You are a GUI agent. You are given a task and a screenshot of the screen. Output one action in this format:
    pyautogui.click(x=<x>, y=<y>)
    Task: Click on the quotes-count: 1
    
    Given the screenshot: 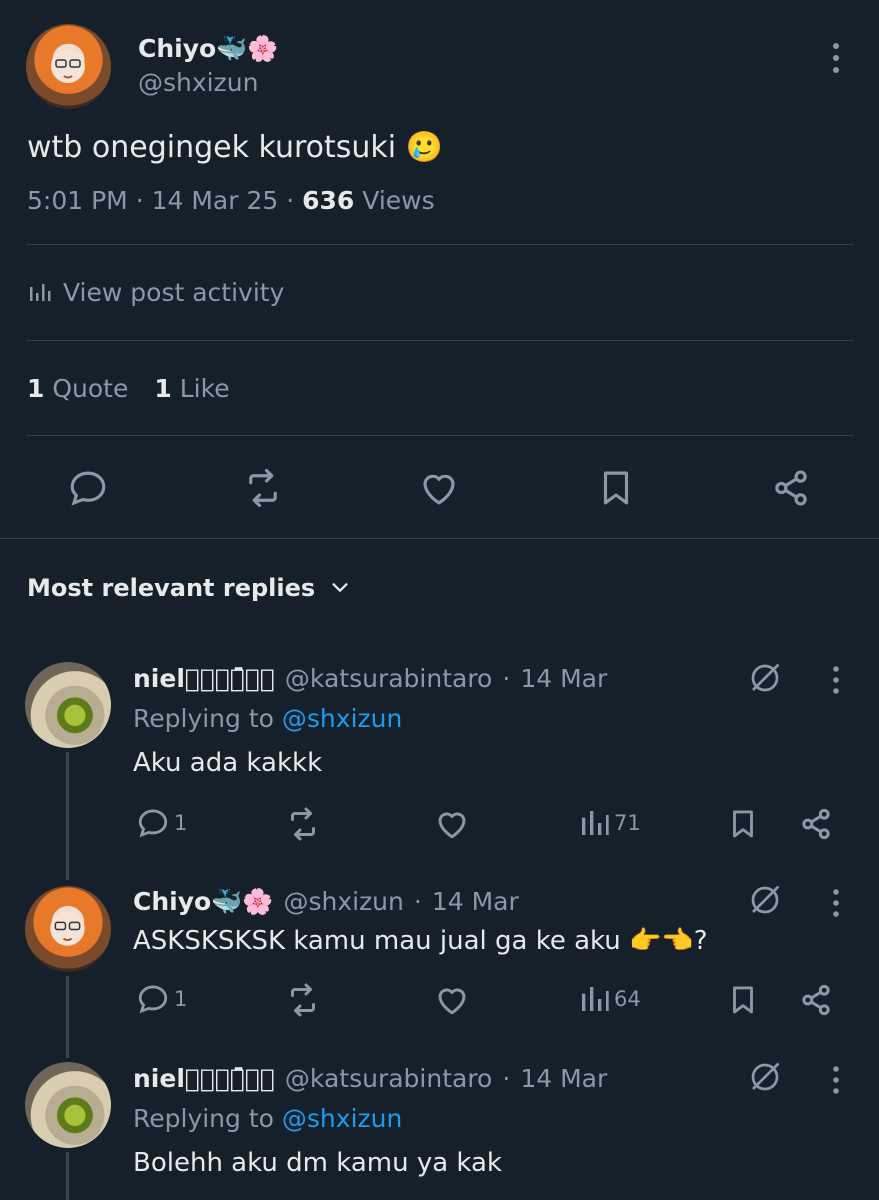 What is the action you would take?
    pyautogui.click(x=36, y=388)
    